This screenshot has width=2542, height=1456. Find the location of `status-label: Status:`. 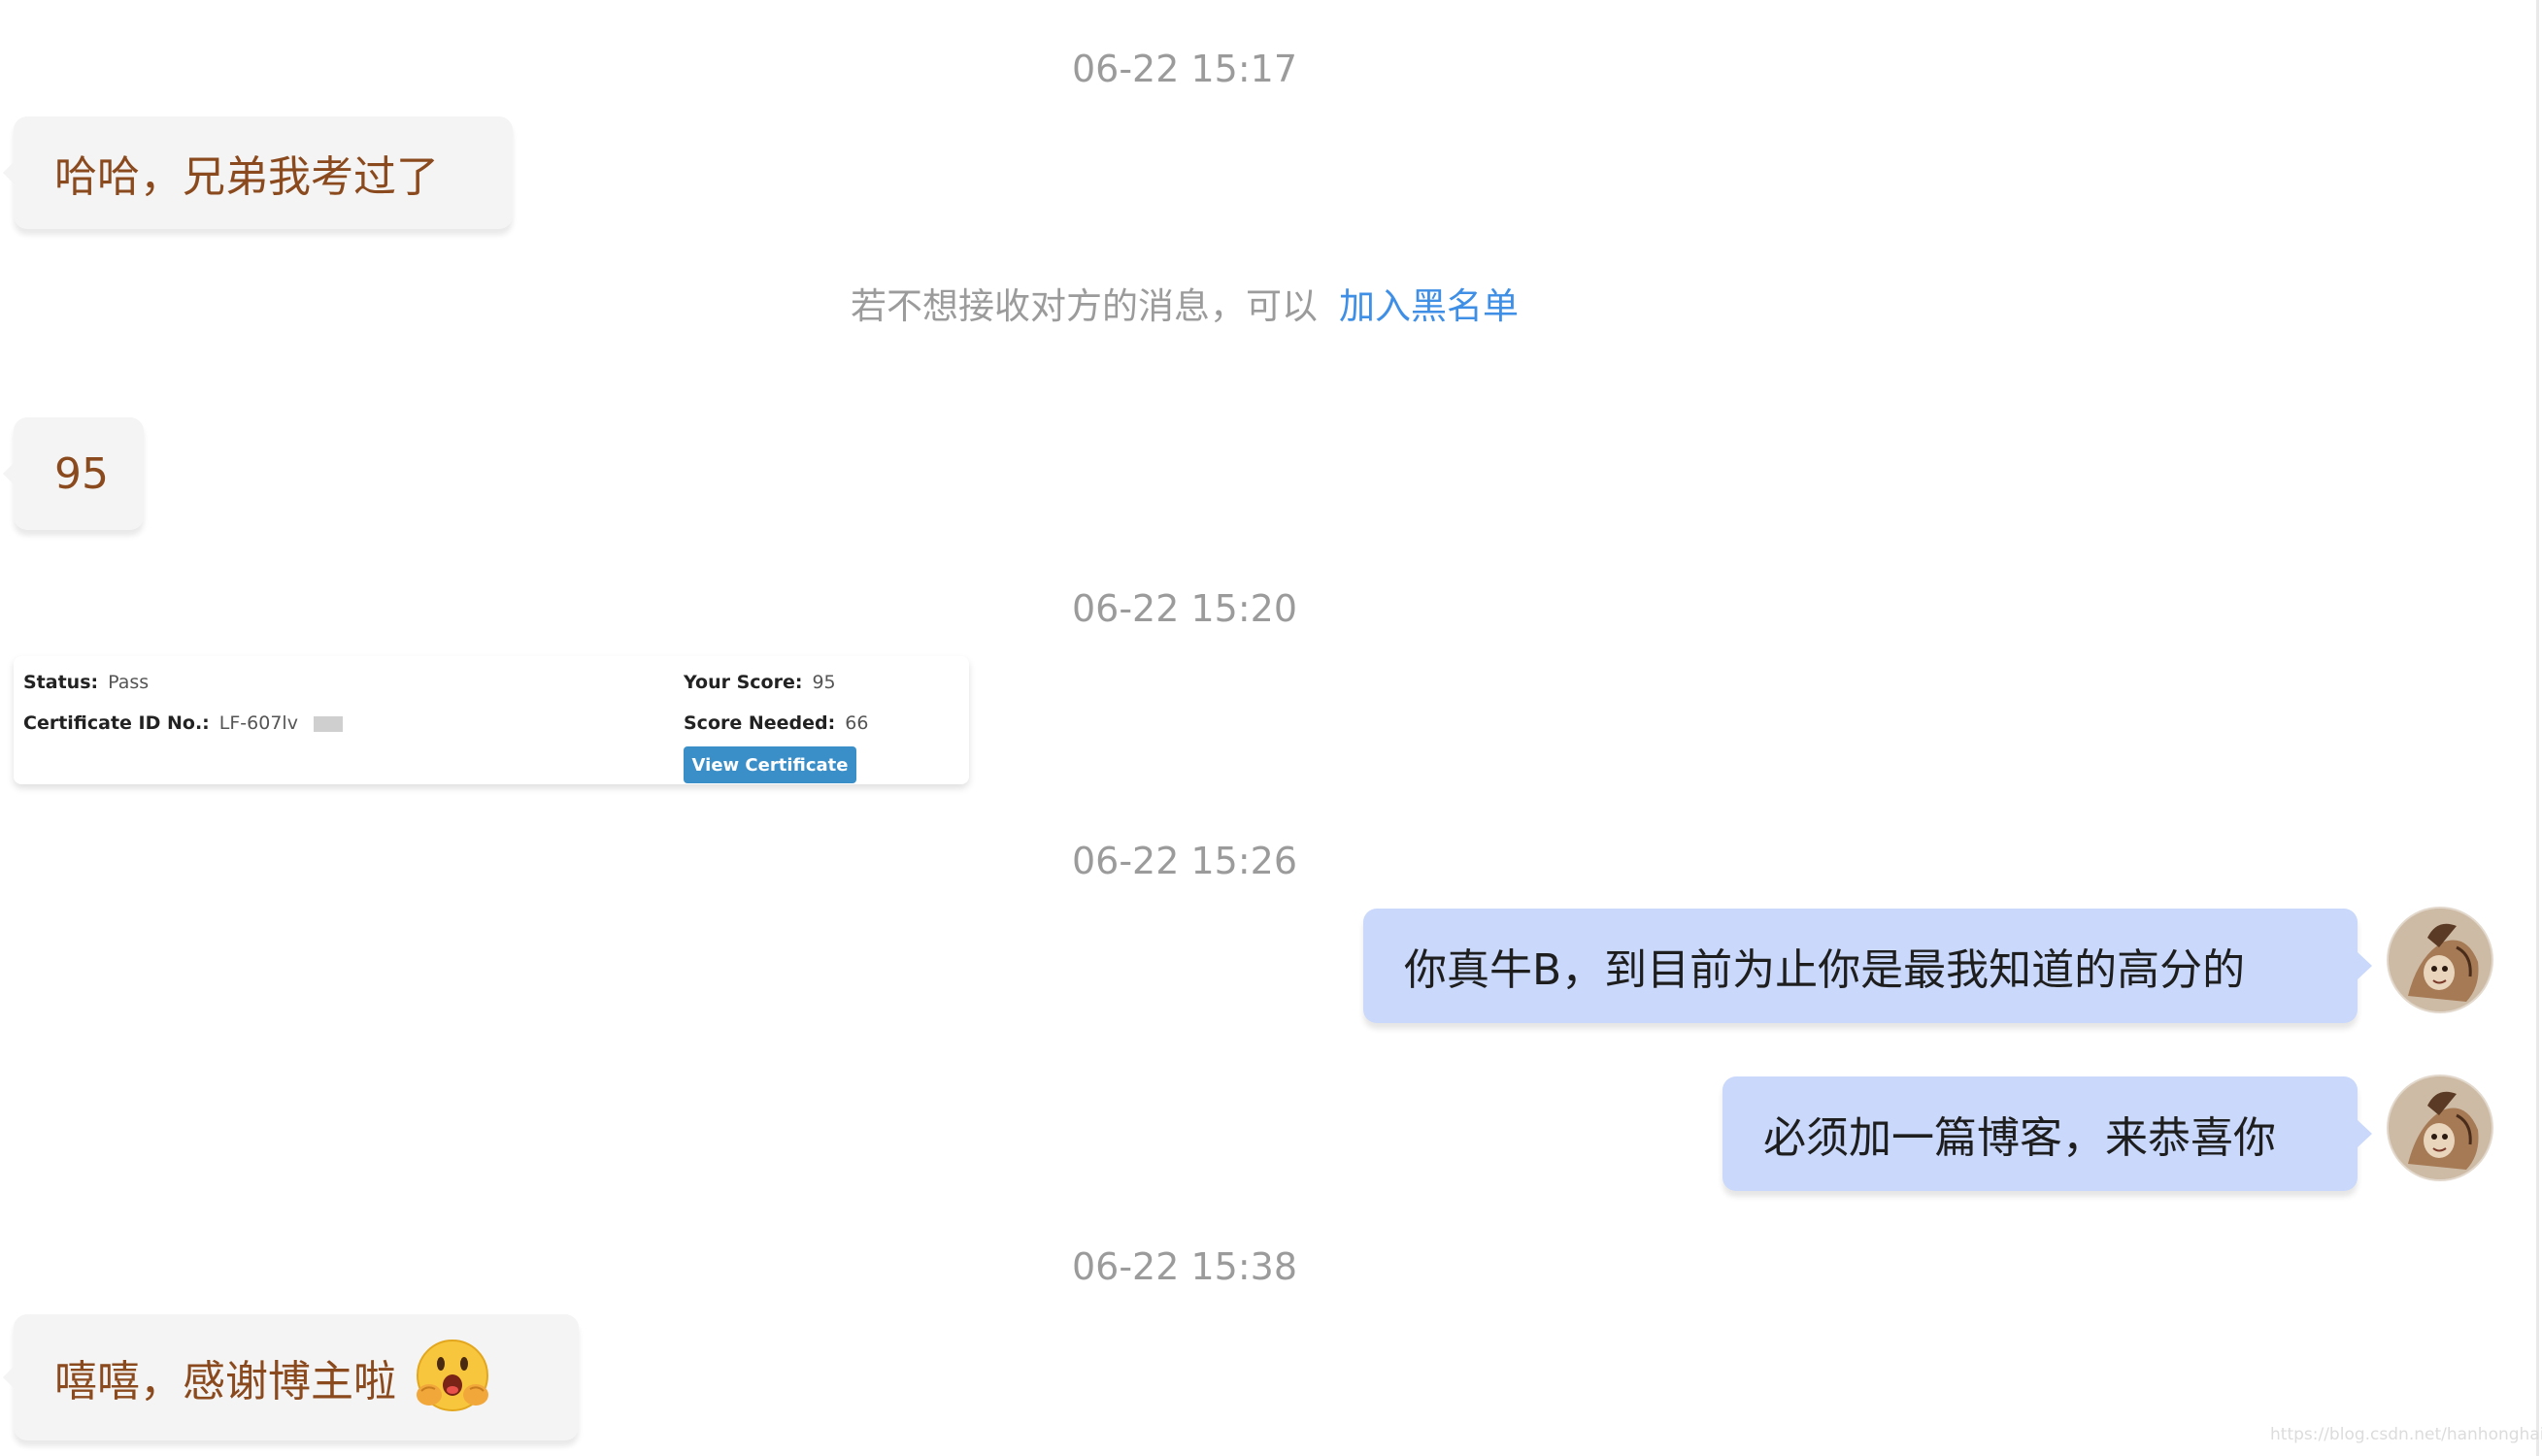

status-label: Status: is located at coordinates (61, 682).